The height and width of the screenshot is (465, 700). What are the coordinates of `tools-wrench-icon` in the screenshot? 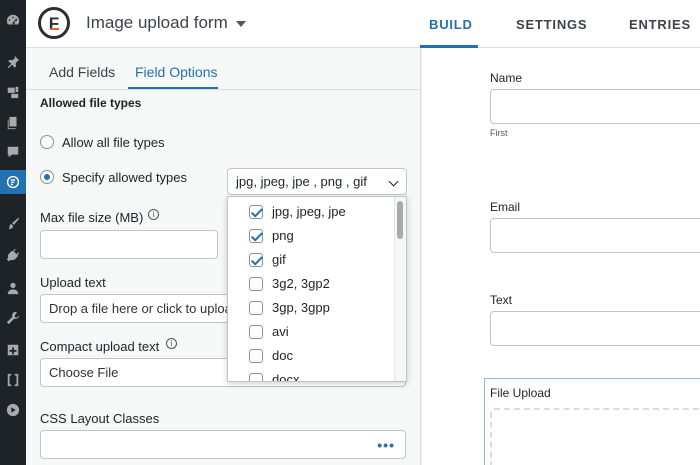 It's located at (13, 318).